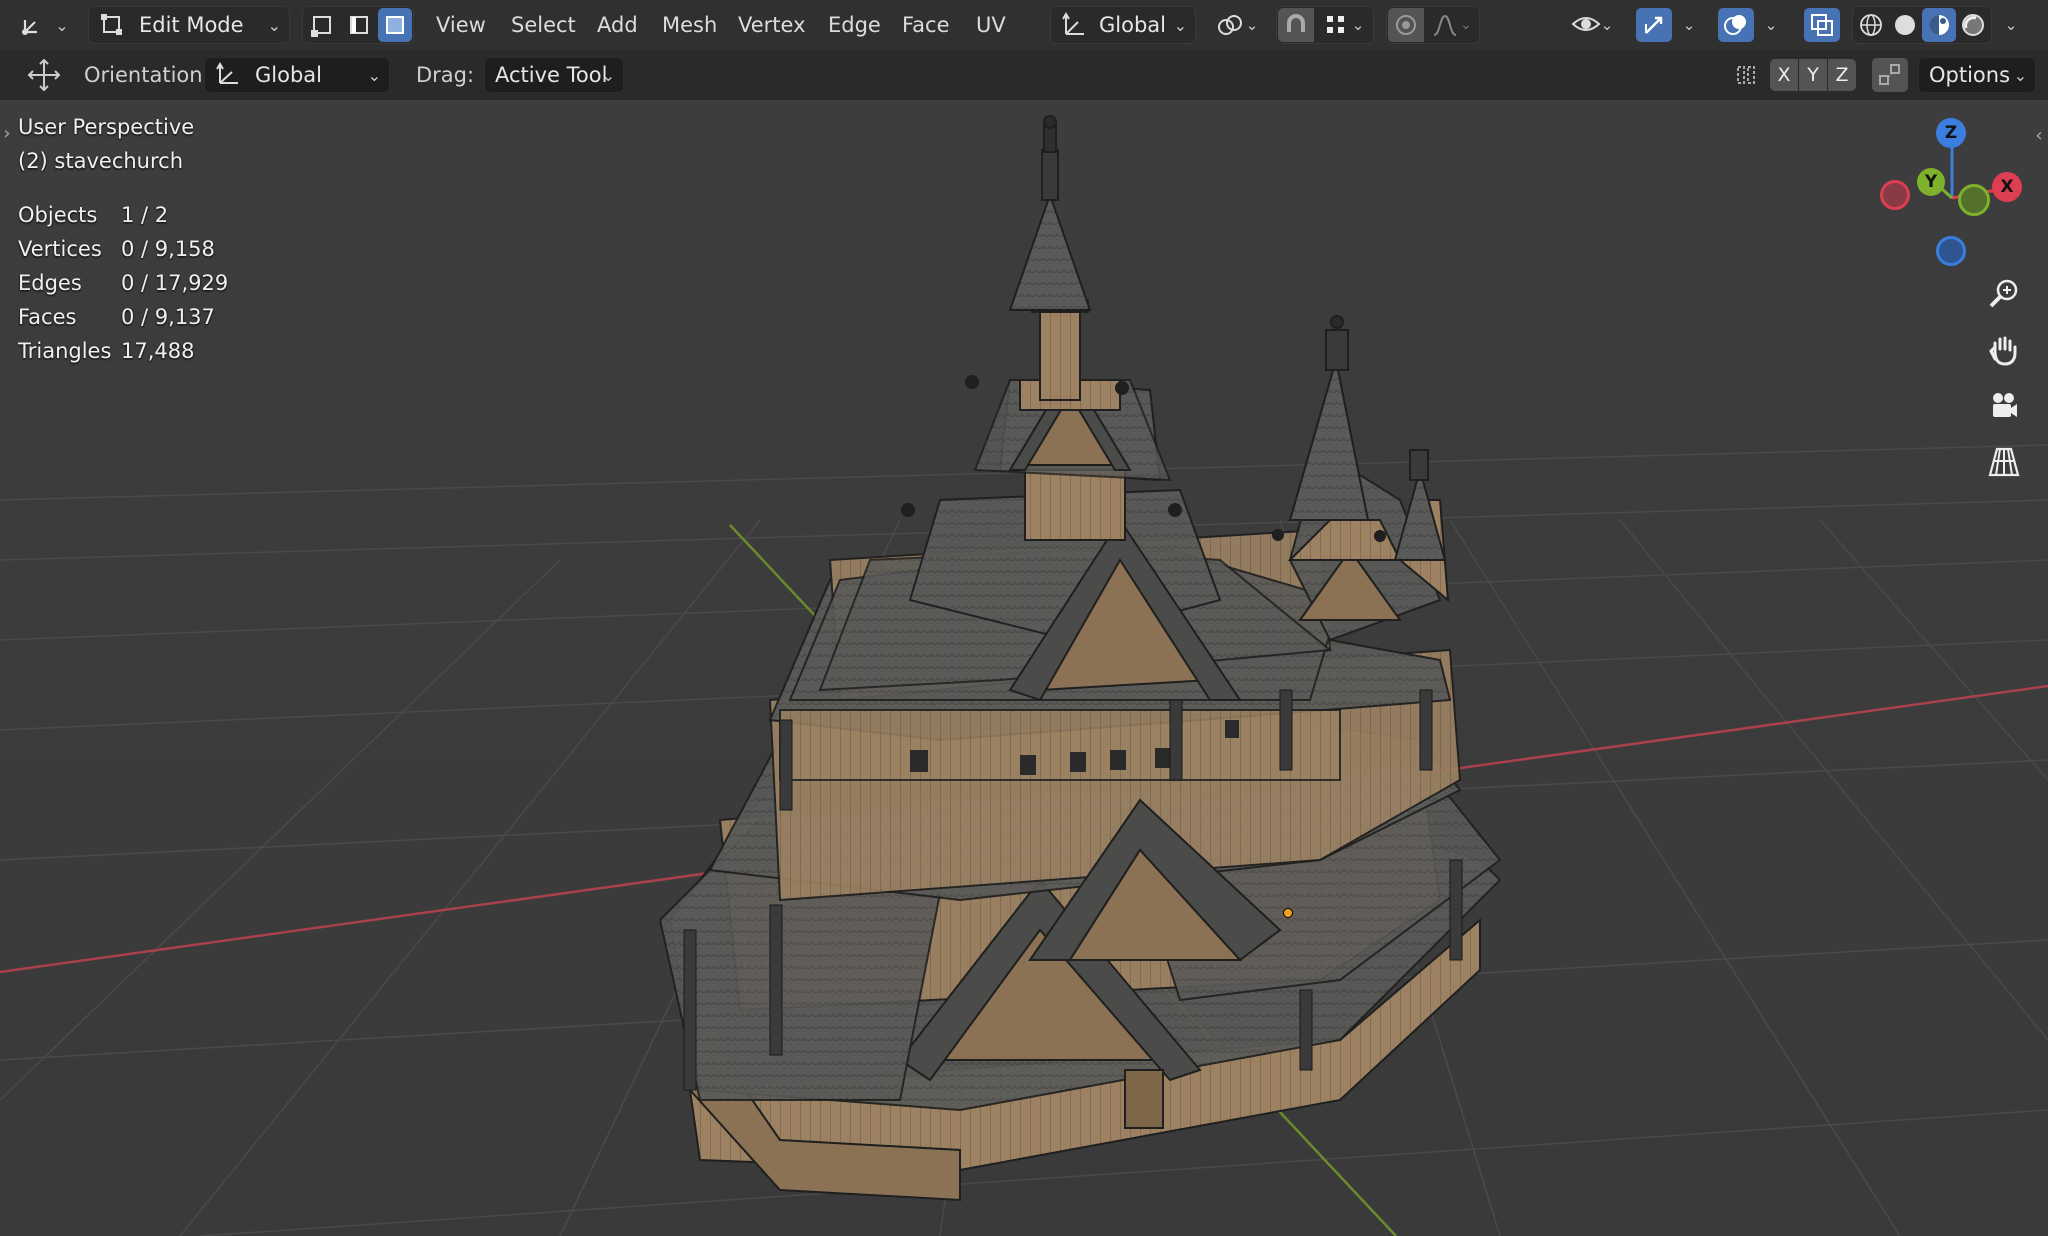 The image size is (2048, 1236). I want to click on drag-dropdown: Active Tool ⌄, so click(554, 75).